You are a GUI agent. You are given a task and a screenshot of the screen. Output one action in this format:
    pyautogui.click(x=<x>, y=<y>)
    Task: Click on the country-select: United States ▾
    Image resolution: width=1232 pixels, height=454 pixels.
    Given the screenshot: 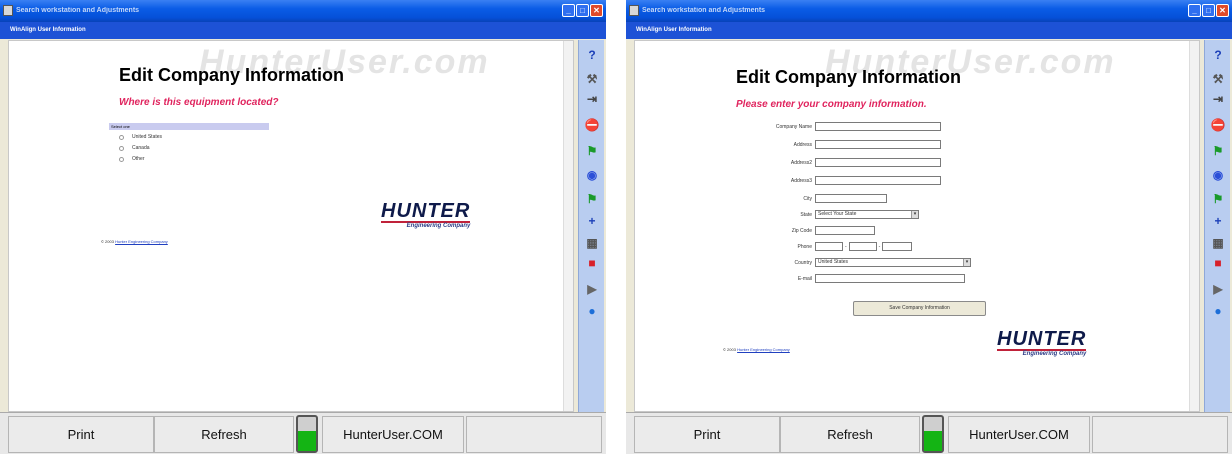 What is the action you would take?
    pyautogui.click(x=893, y=262)
    